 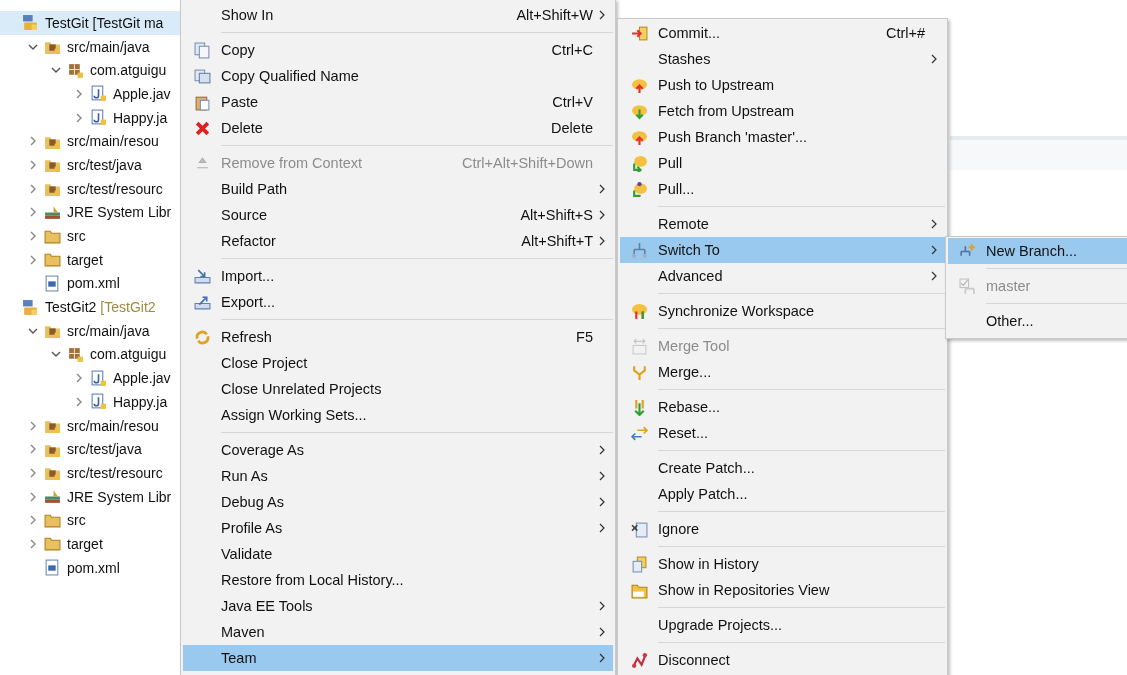 I want to click on menu-item: Stashes, so click(x=782, y=59).